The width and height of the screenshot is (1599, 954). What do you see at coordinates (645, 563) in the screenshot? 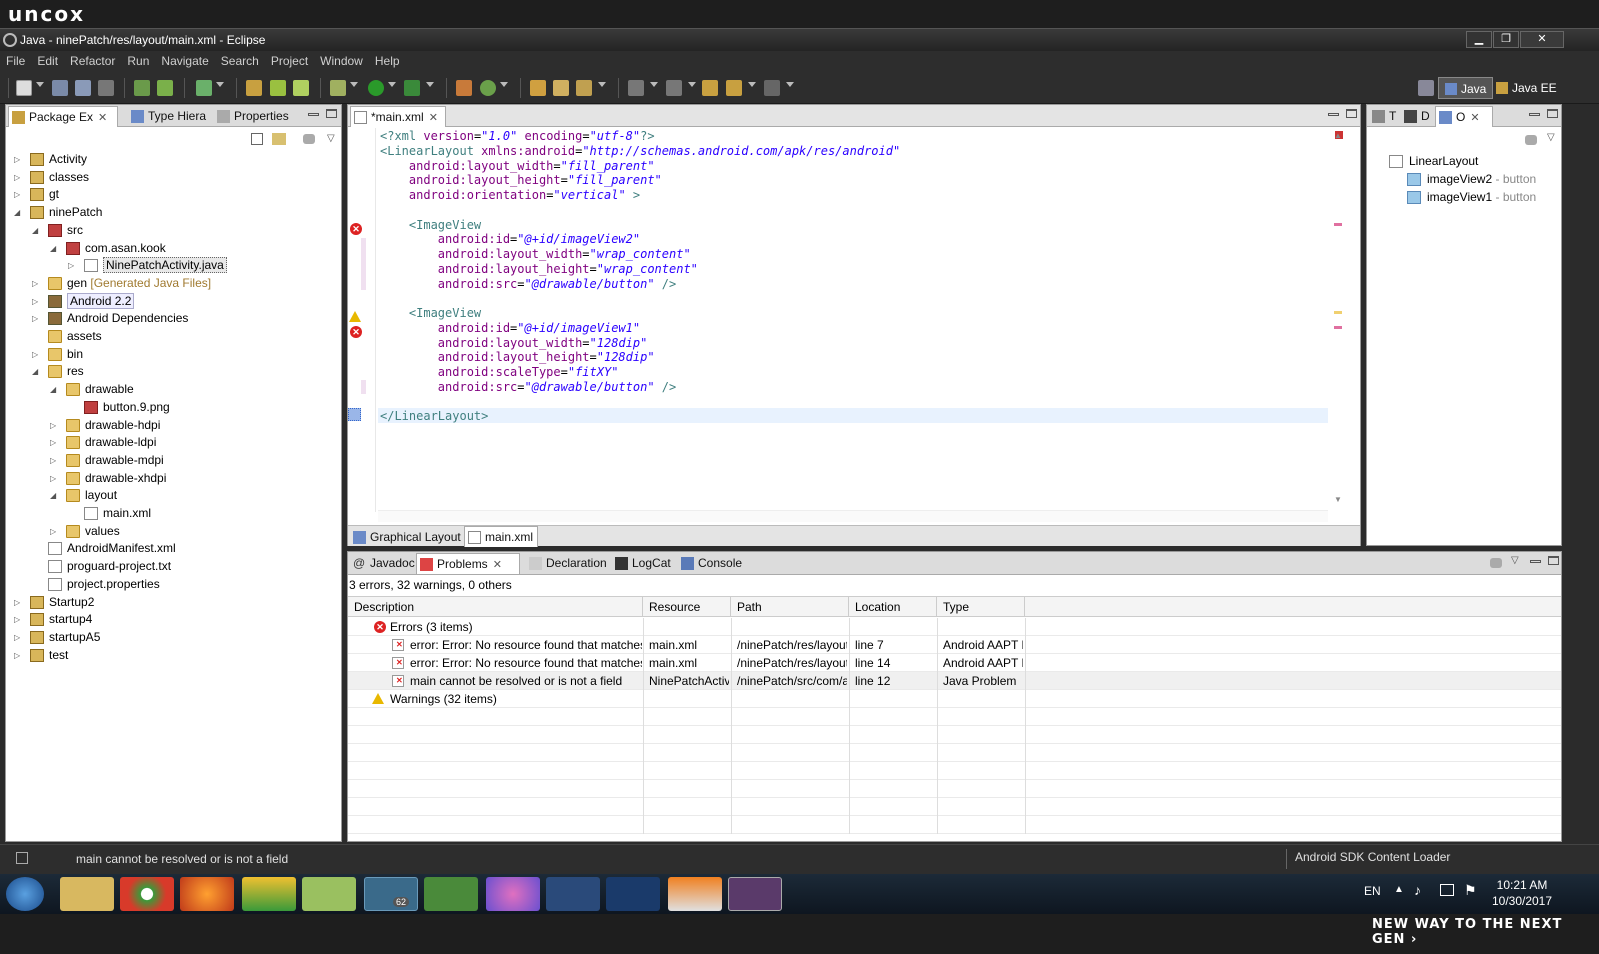
I see `tab-logcat: LogCat` at bounding box center [645, 563].